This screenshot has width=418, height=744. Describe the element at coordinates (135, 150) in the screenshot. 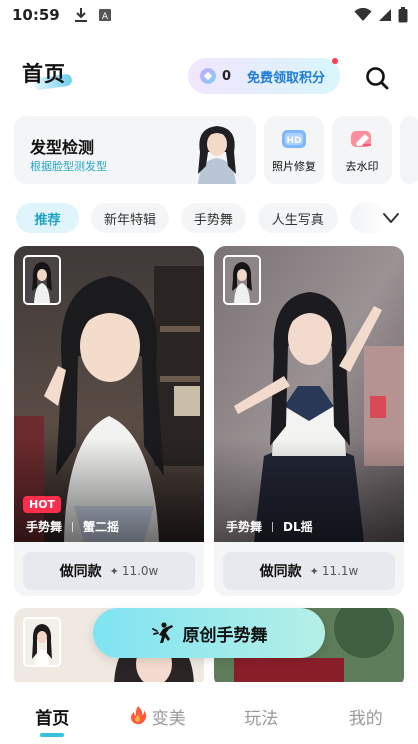

I see `hair-detection-card: 发型检测 根据脸型测发型` at that location.